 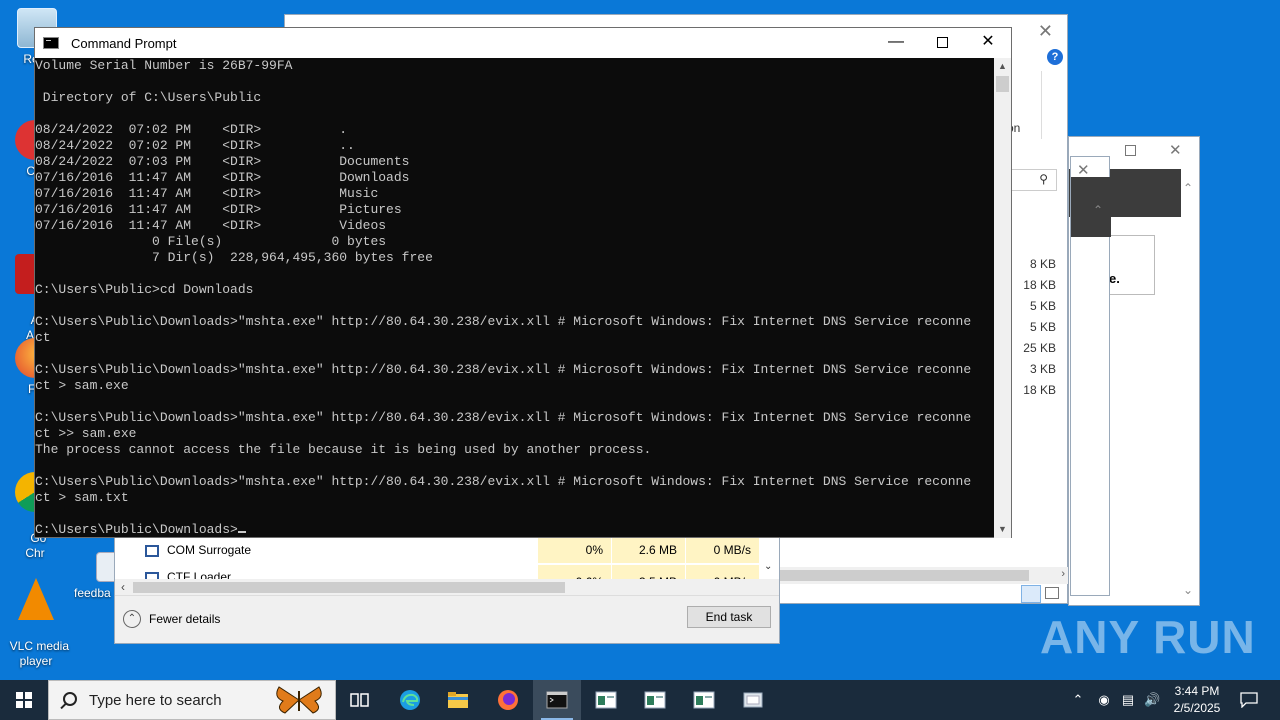 What do you see at coordinates (1104, 700) in the screenshot?
I see `meet-now-icon: ◉` at bounding box center [1104, 700].